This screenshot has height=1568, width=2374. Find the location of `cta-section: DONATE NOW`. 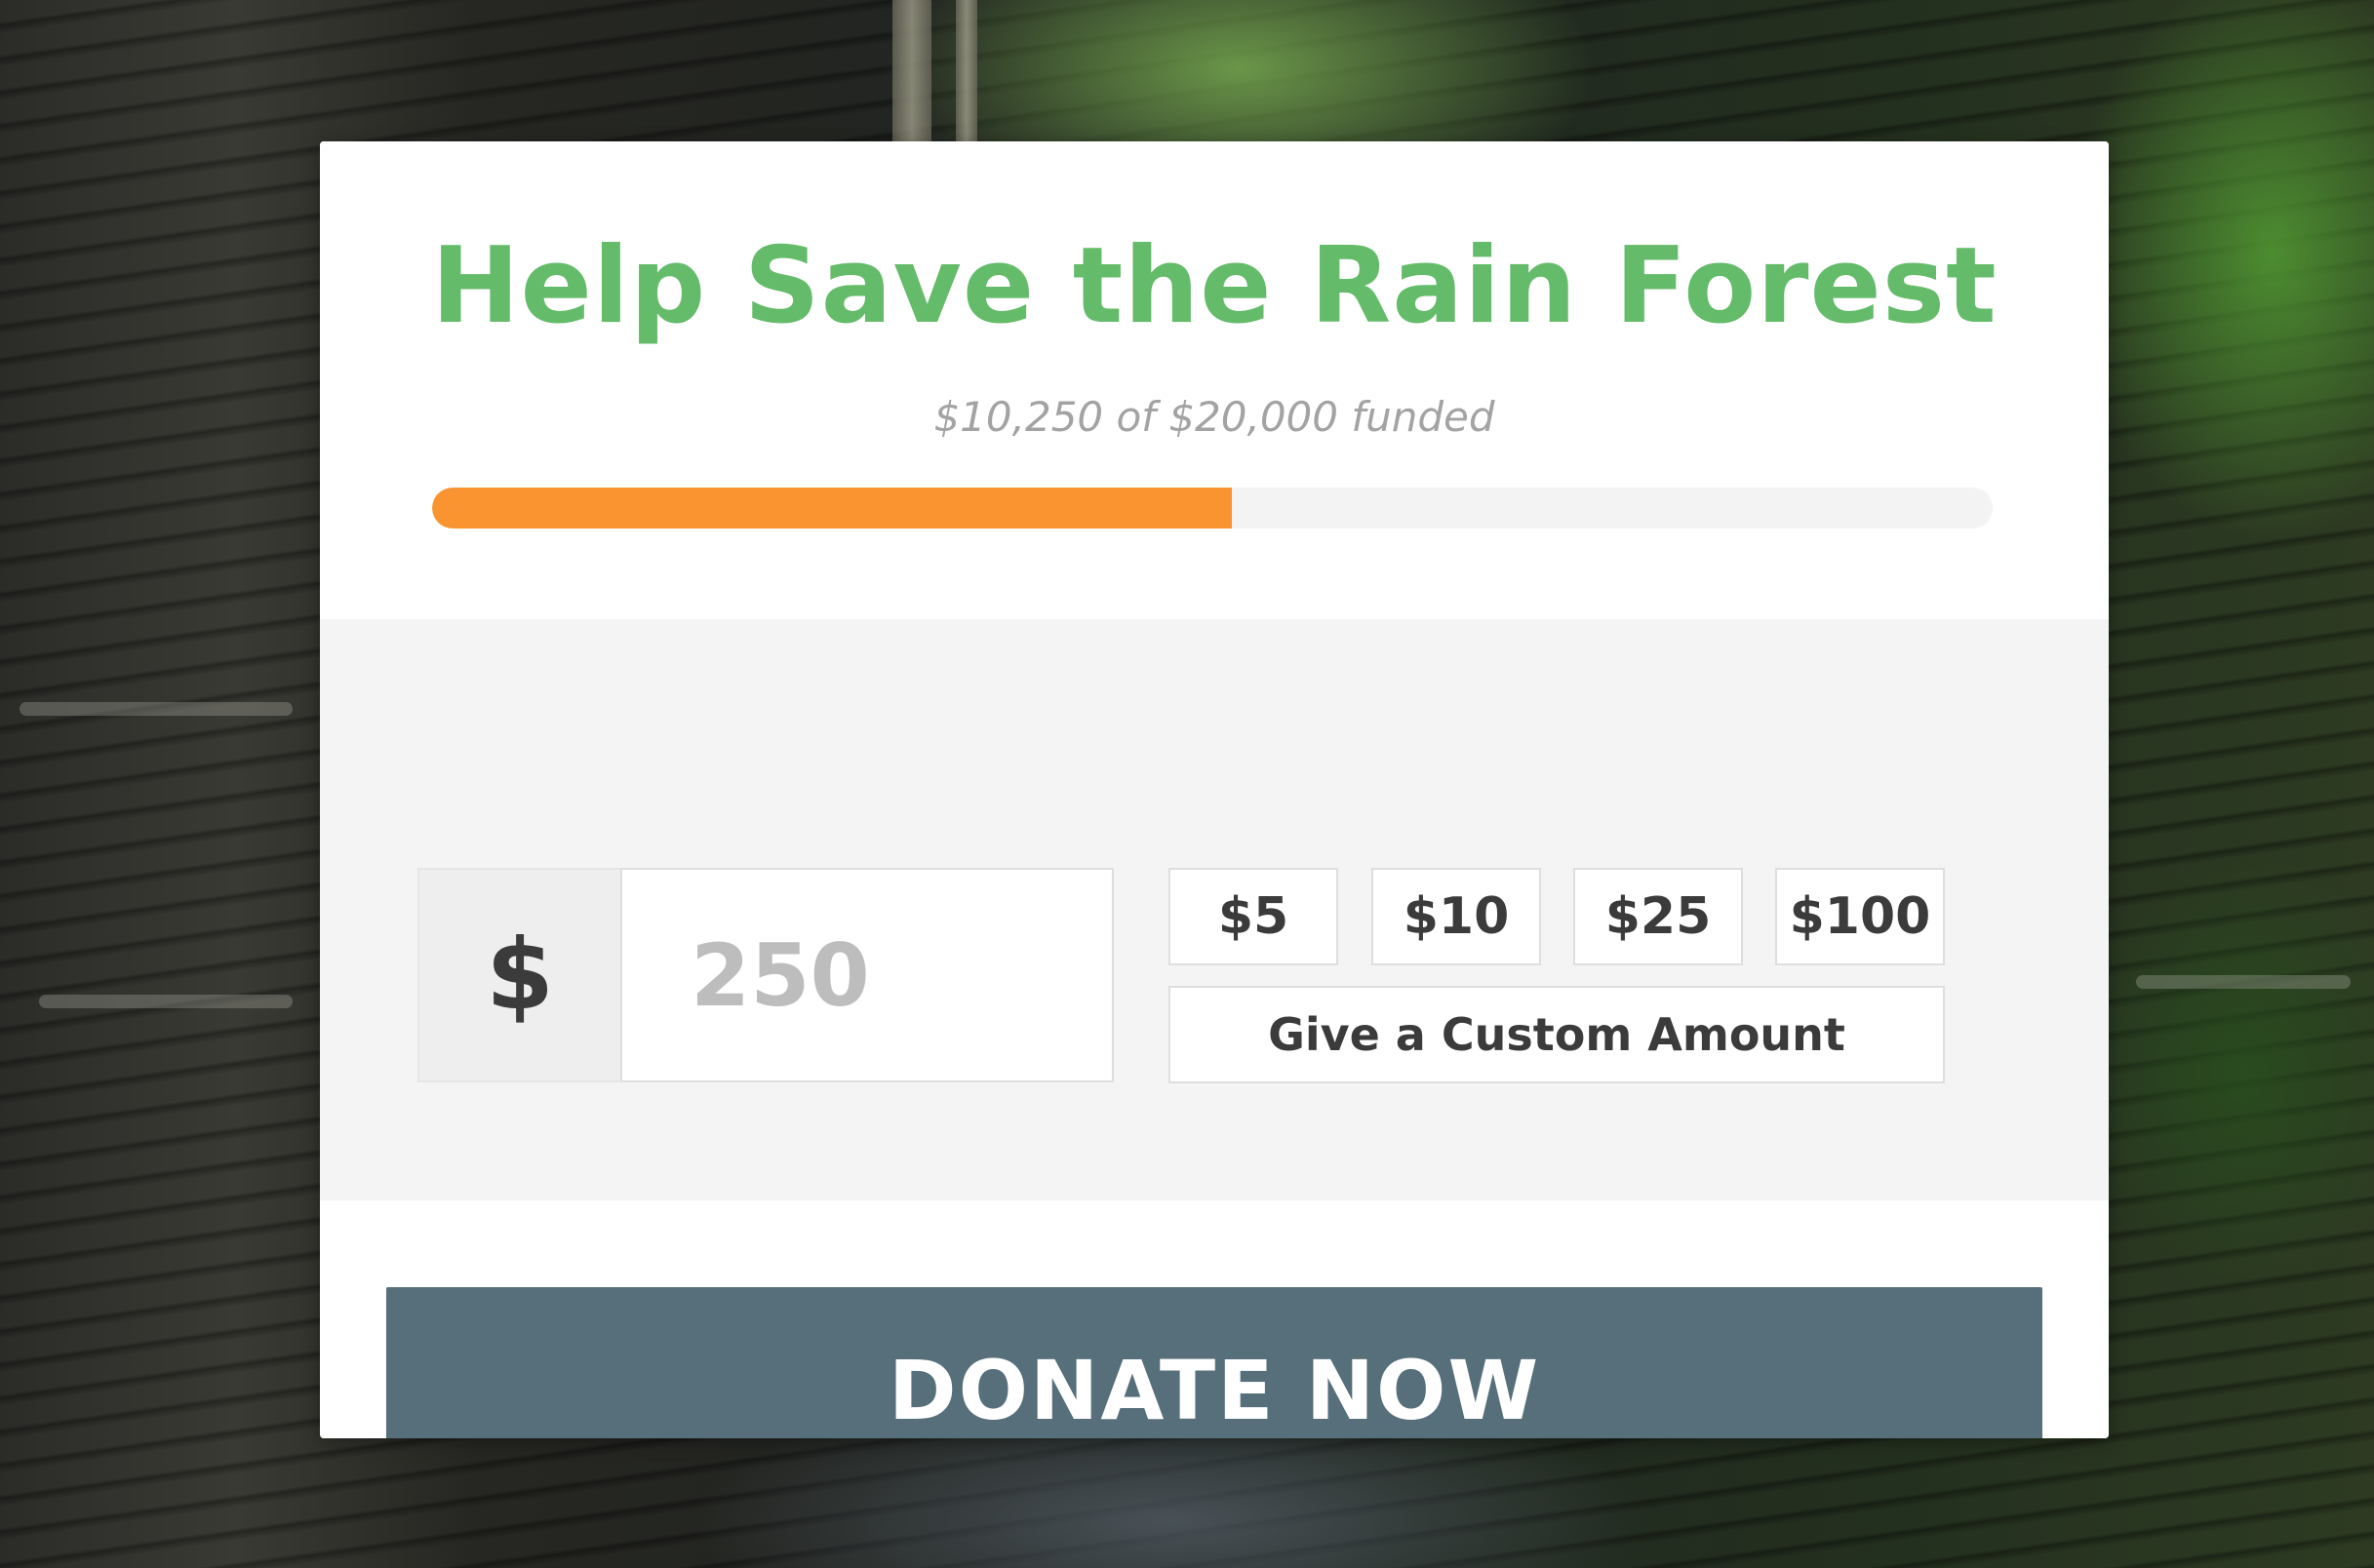

cta-section: DONATE NOW is located at coordinates (1214, 1319).